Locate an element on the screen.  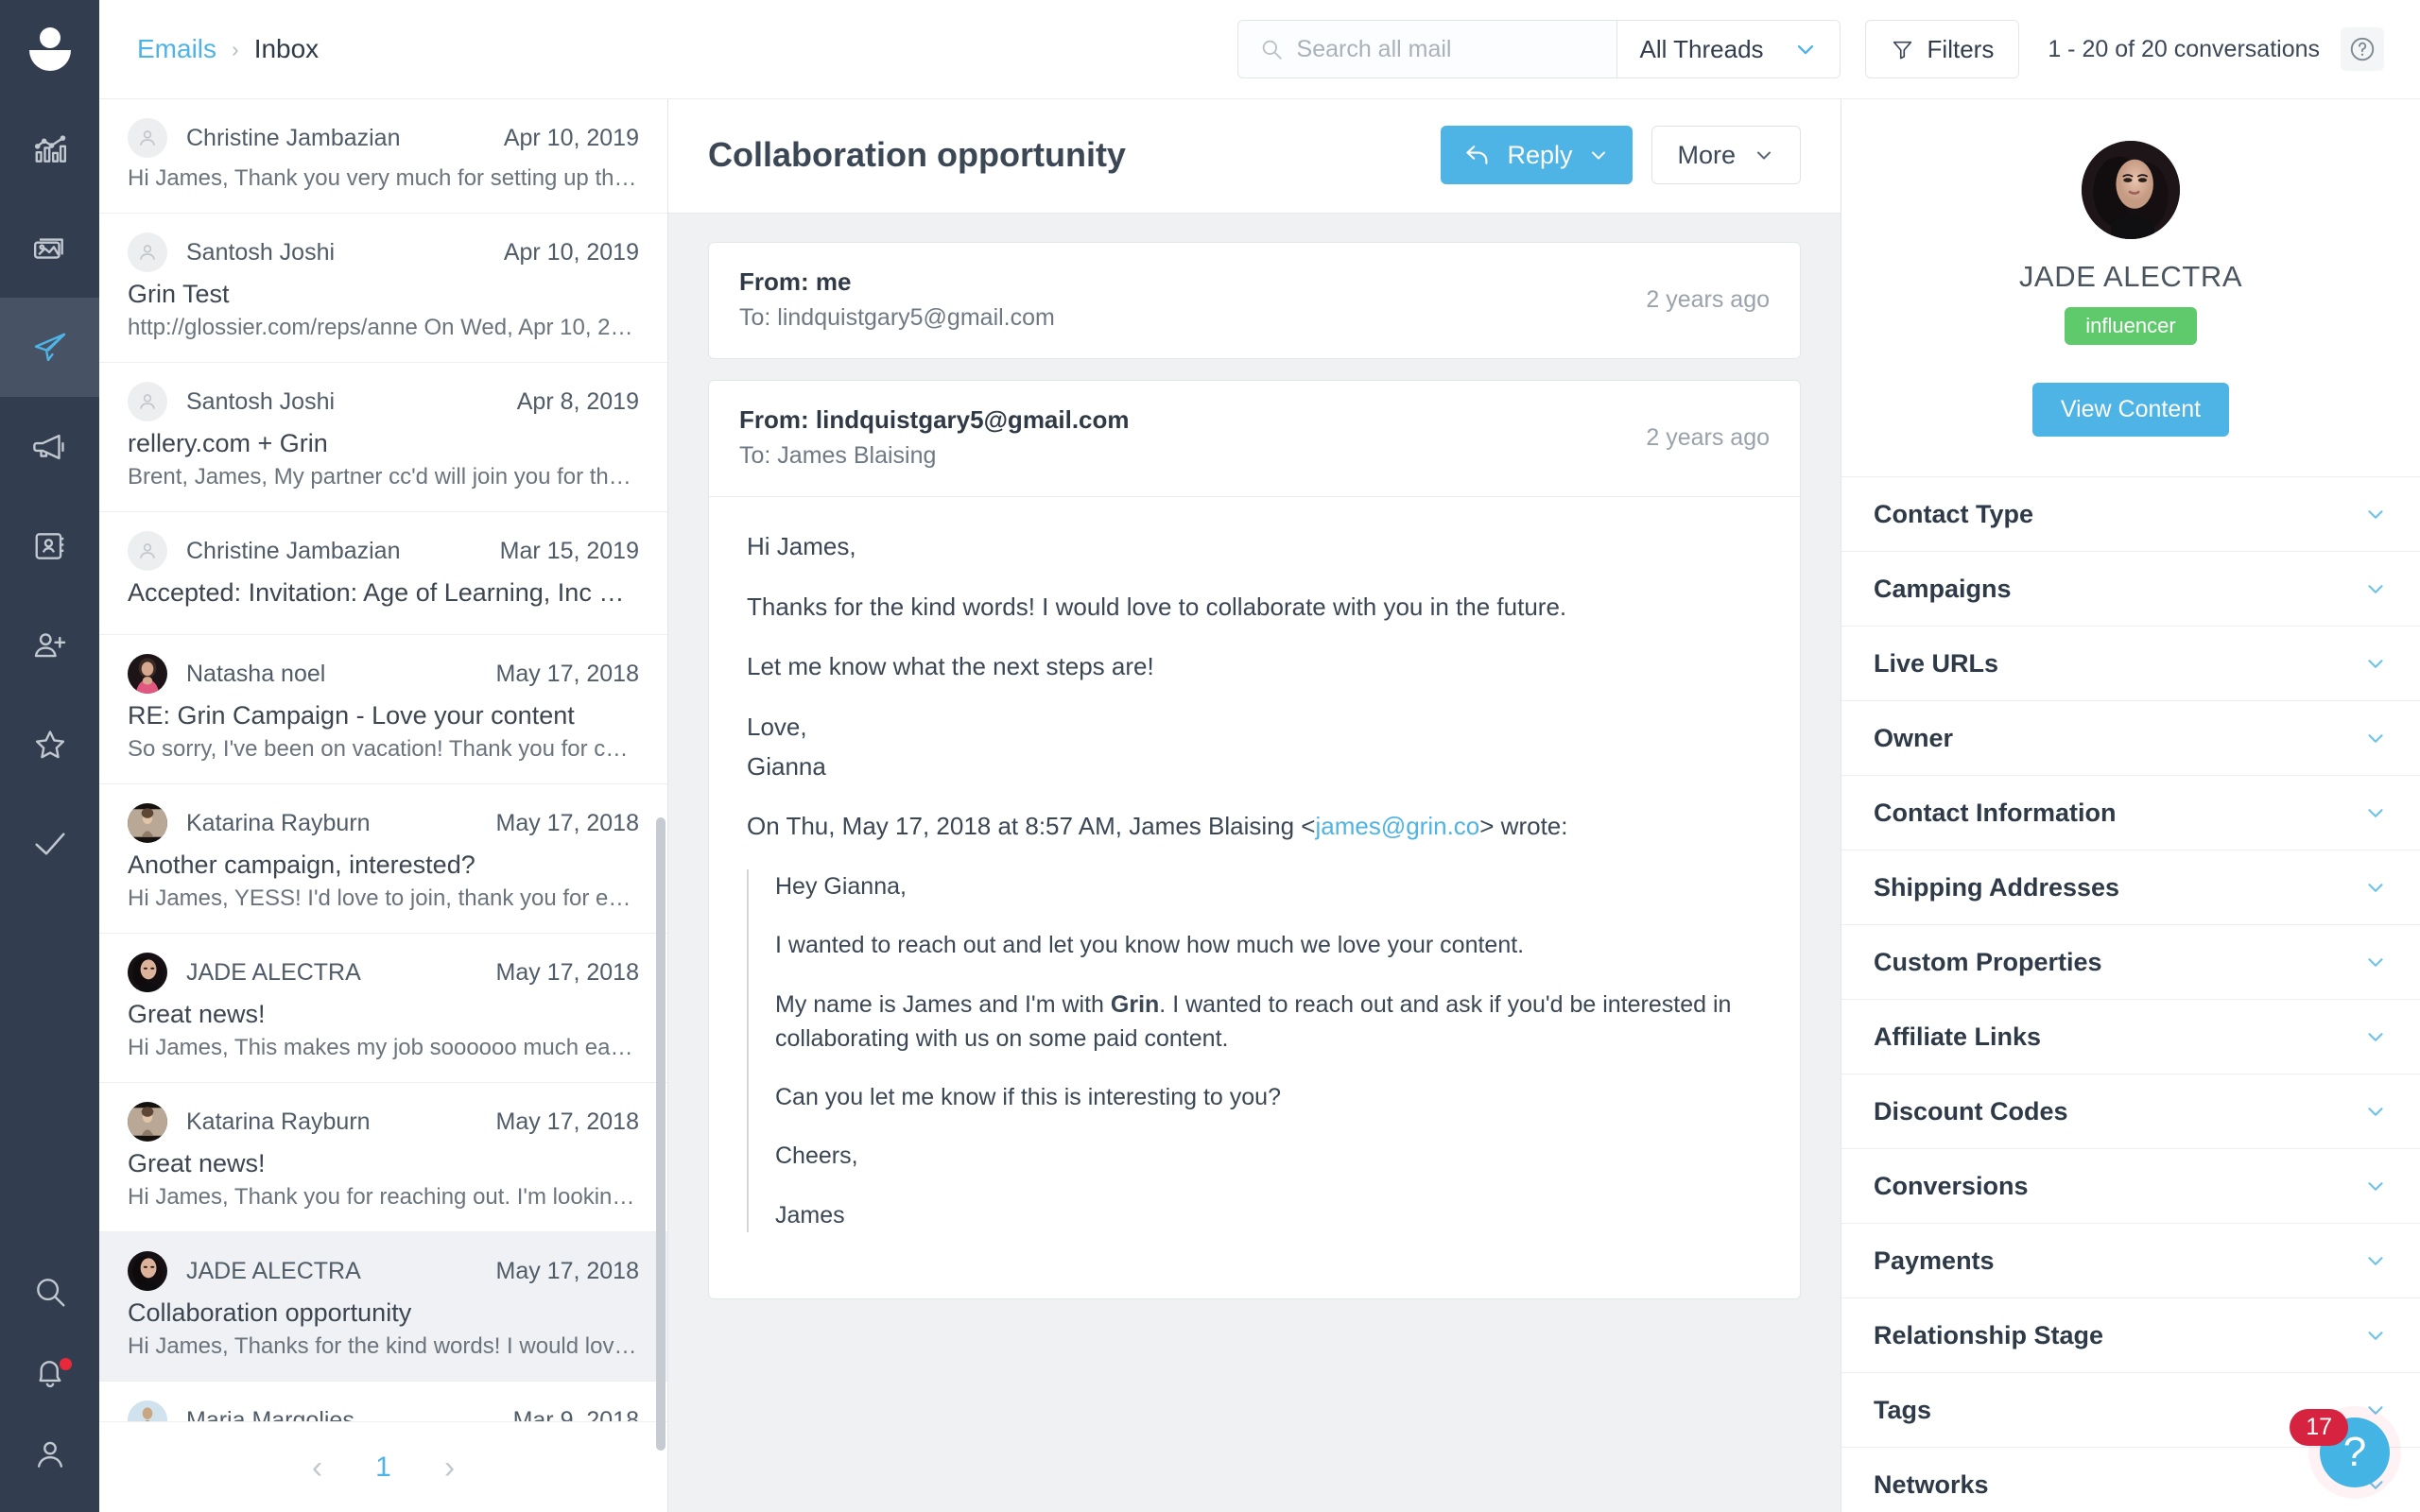
email-sender: JADE ALECTRA is located at coordinates (273, 972).